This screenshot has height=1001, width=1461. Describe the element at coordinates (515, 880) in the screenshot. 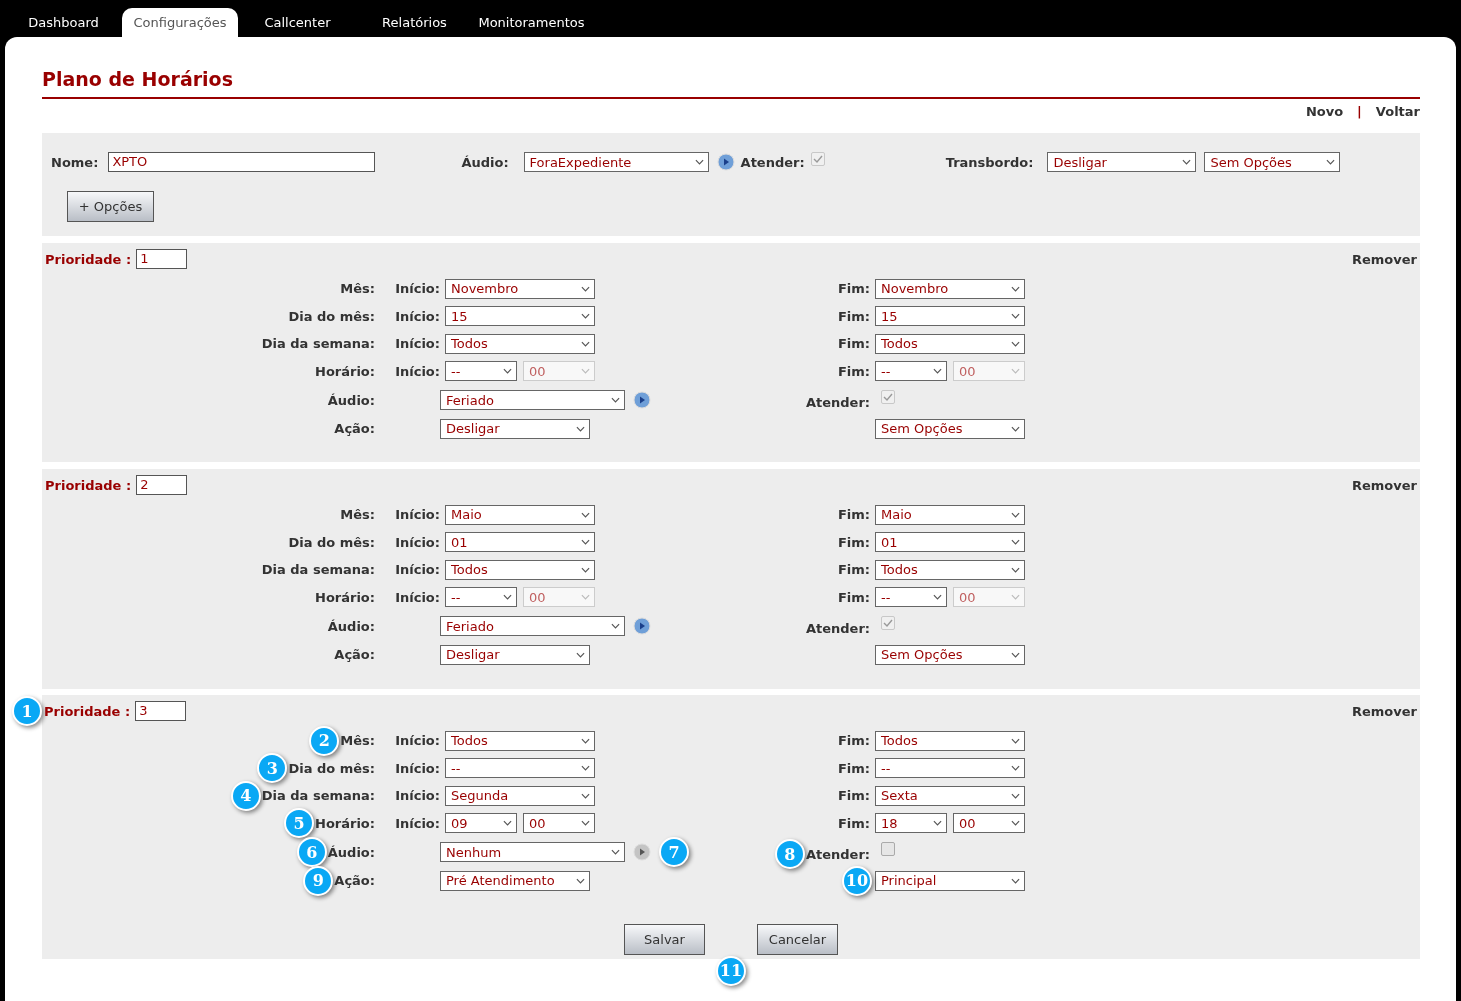

I see `action-dropdown: Pré Atendimento` at that location.